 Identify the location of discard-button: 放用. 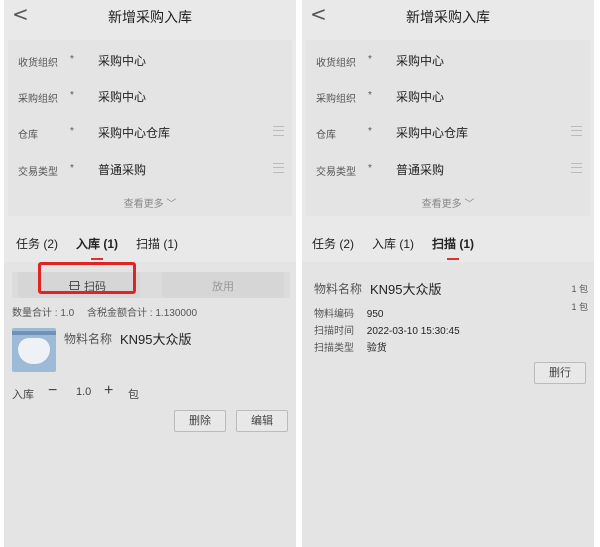
(223, 285).